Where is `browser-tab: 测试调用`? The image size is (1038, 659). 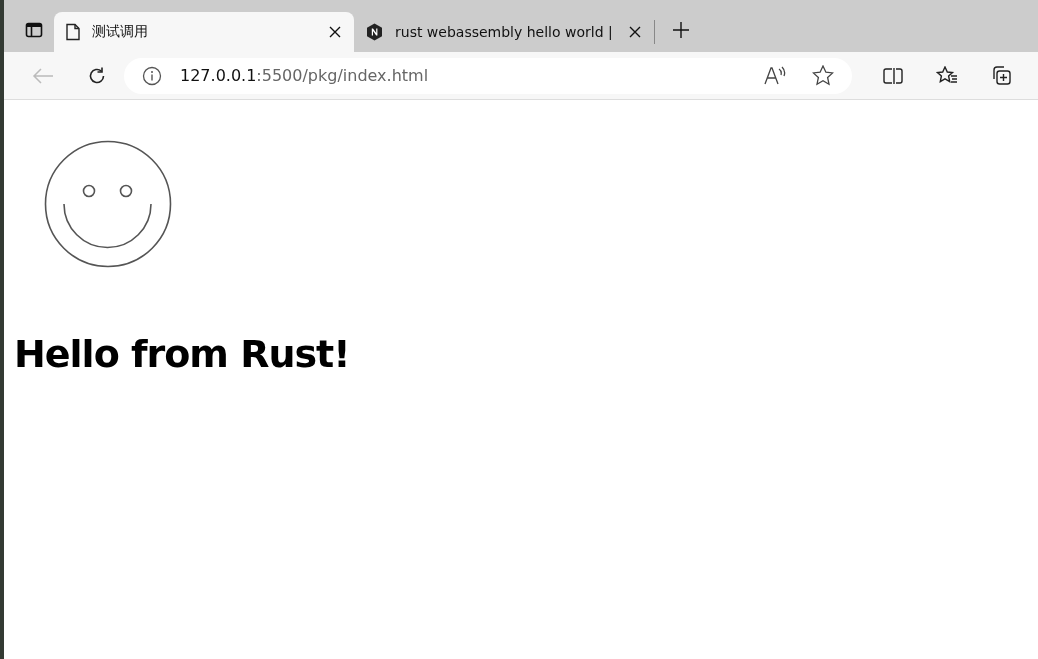 browser-tab: 测试调用 is located at coordinates (204, 32).